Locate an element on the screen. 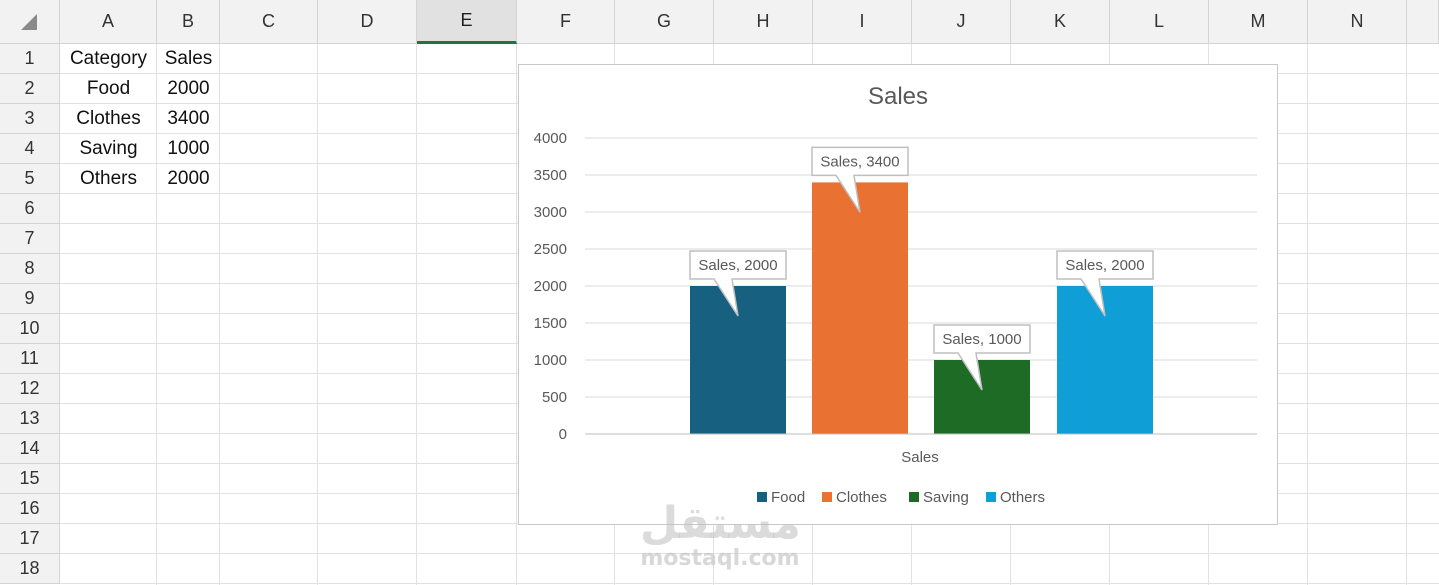 The height and width of the screenshot is (585, 1439). column-header-l: L is located at coordinates (1159, 22).